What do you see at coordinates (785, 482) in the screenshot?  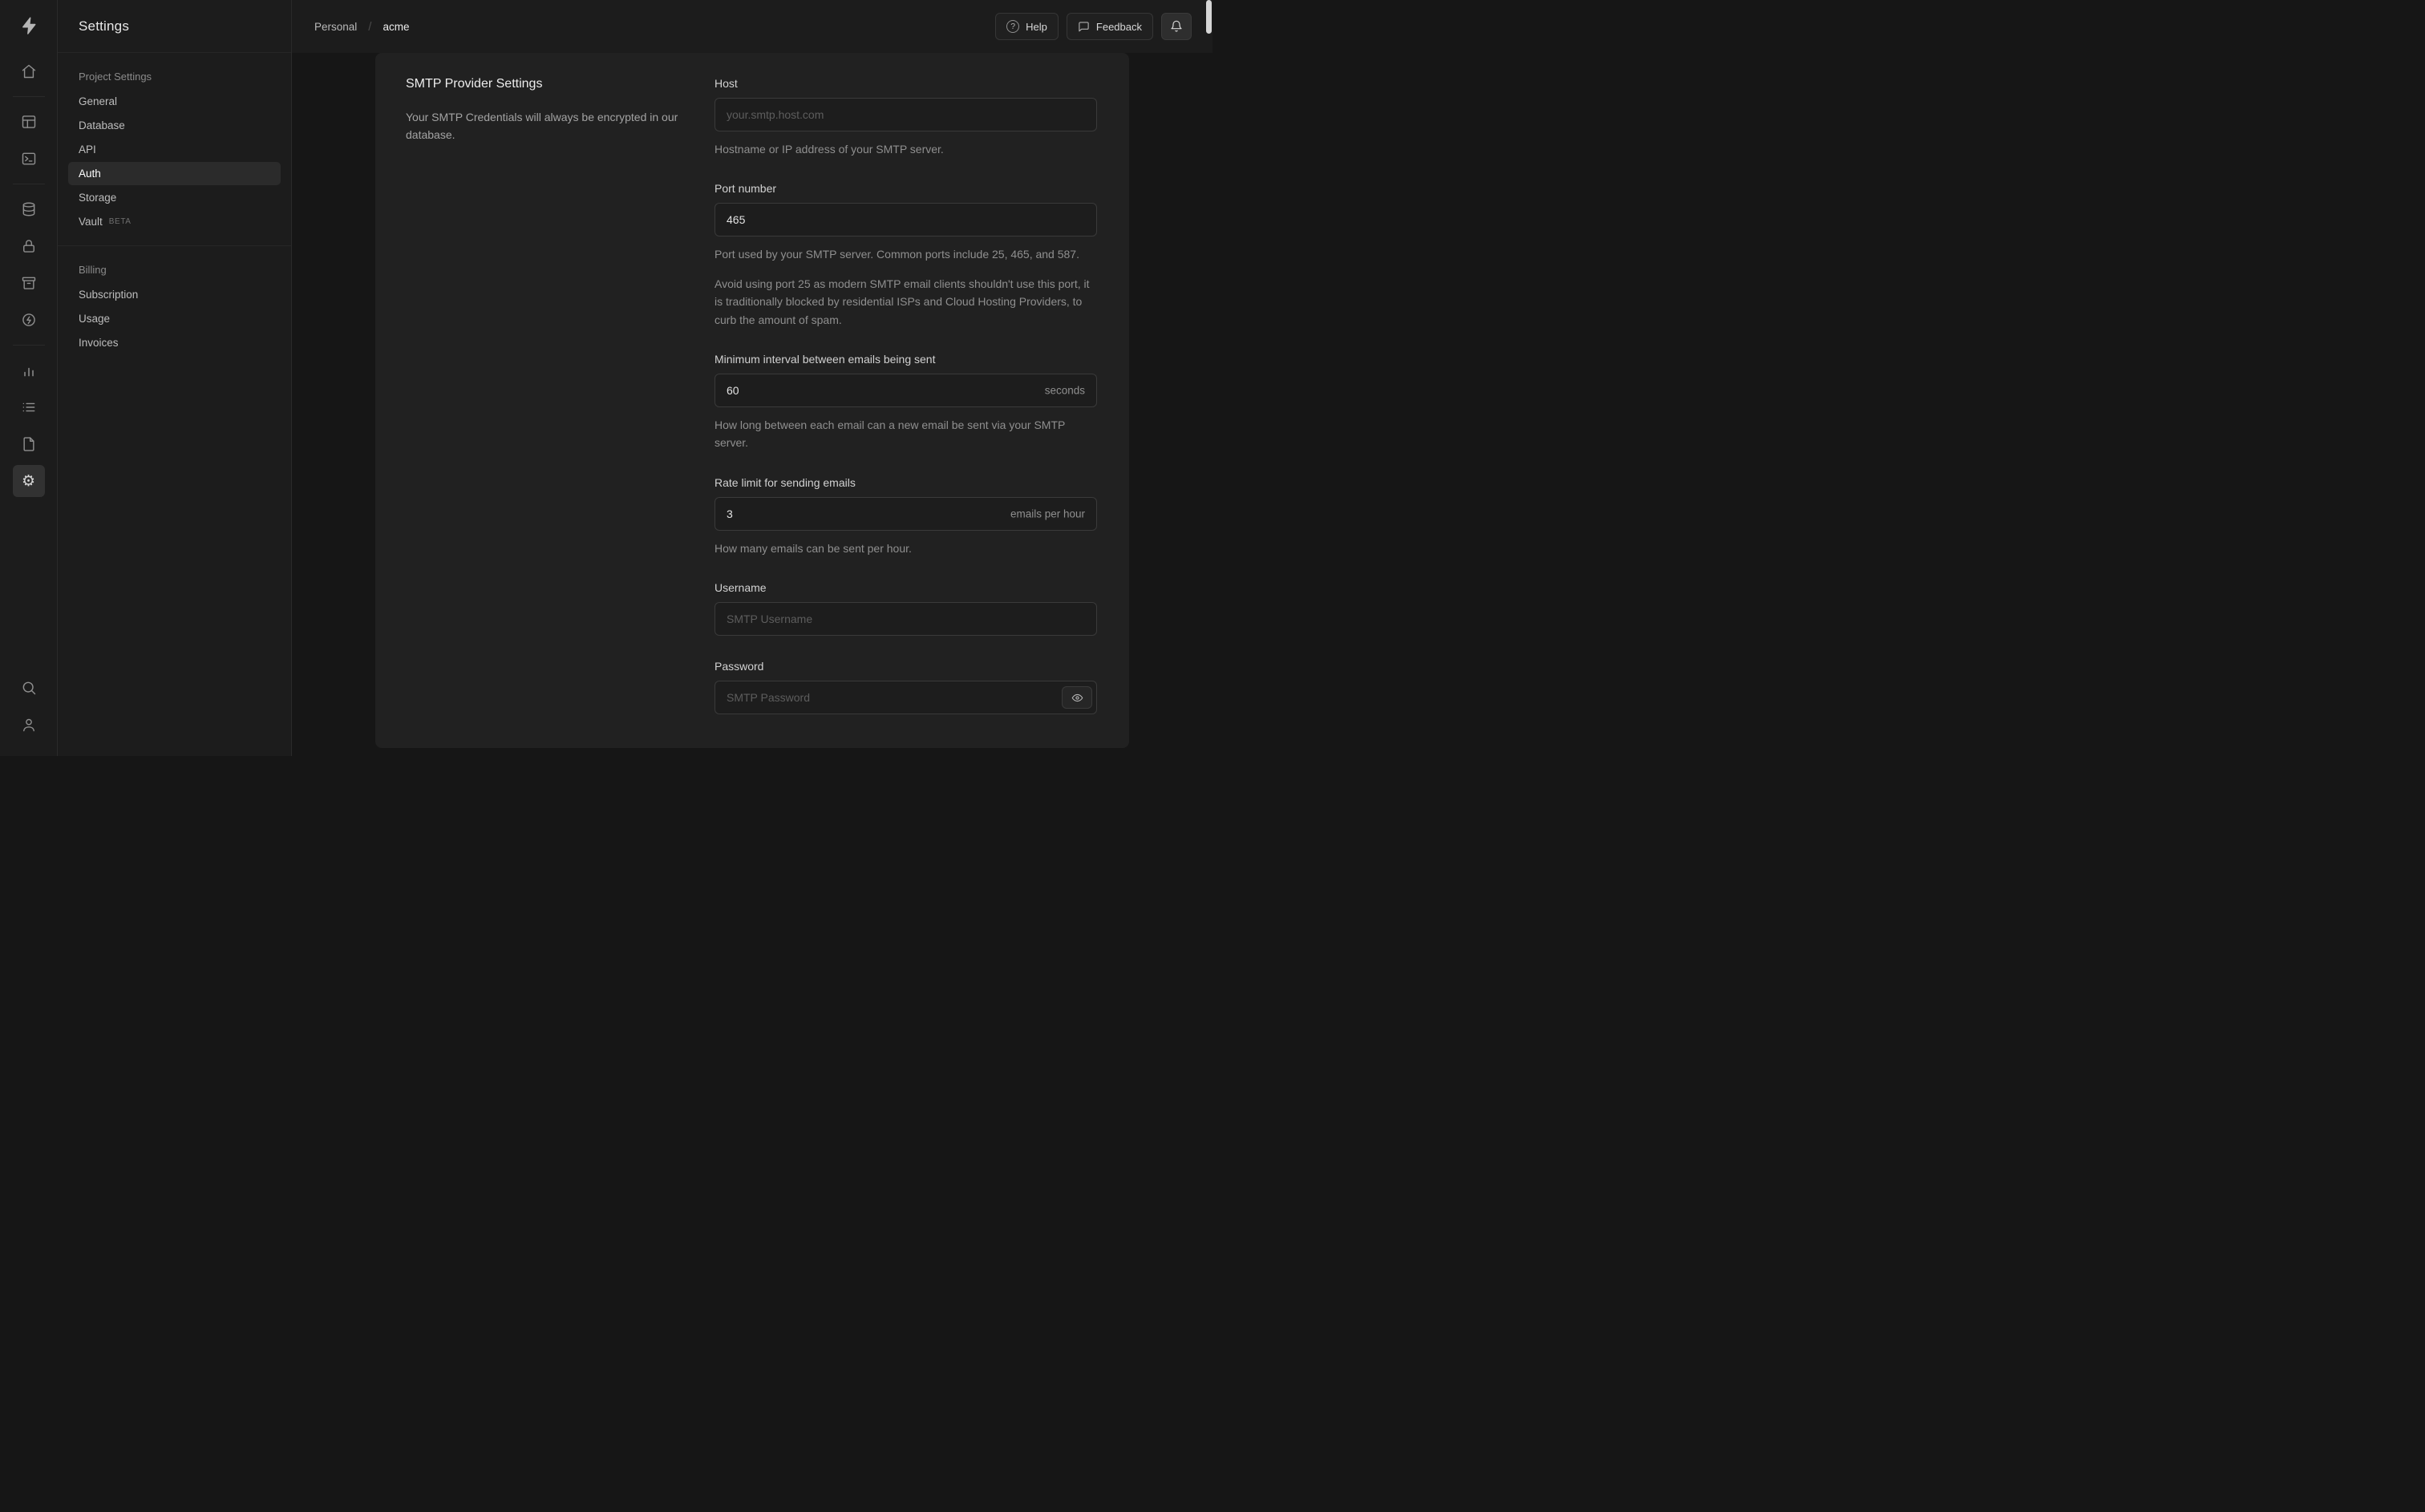 I see `rate-limit-label: Rate limit for sending emails` at bounding box center [785, 482].